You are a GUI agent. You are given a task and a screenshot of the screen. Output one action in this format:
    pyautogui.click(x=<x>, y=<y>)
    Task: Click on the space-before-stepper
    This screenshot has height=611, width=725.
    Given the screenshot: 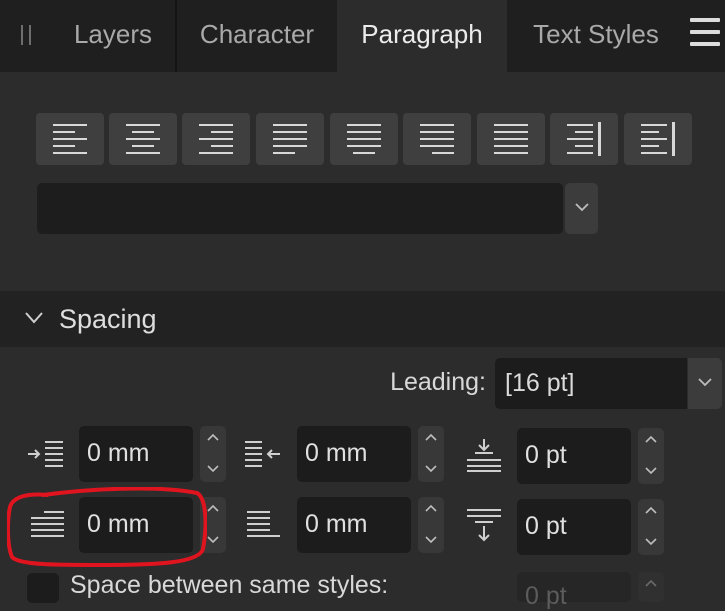 What is the action you would take?
    pyautogui.click(x=651, y=456)
    